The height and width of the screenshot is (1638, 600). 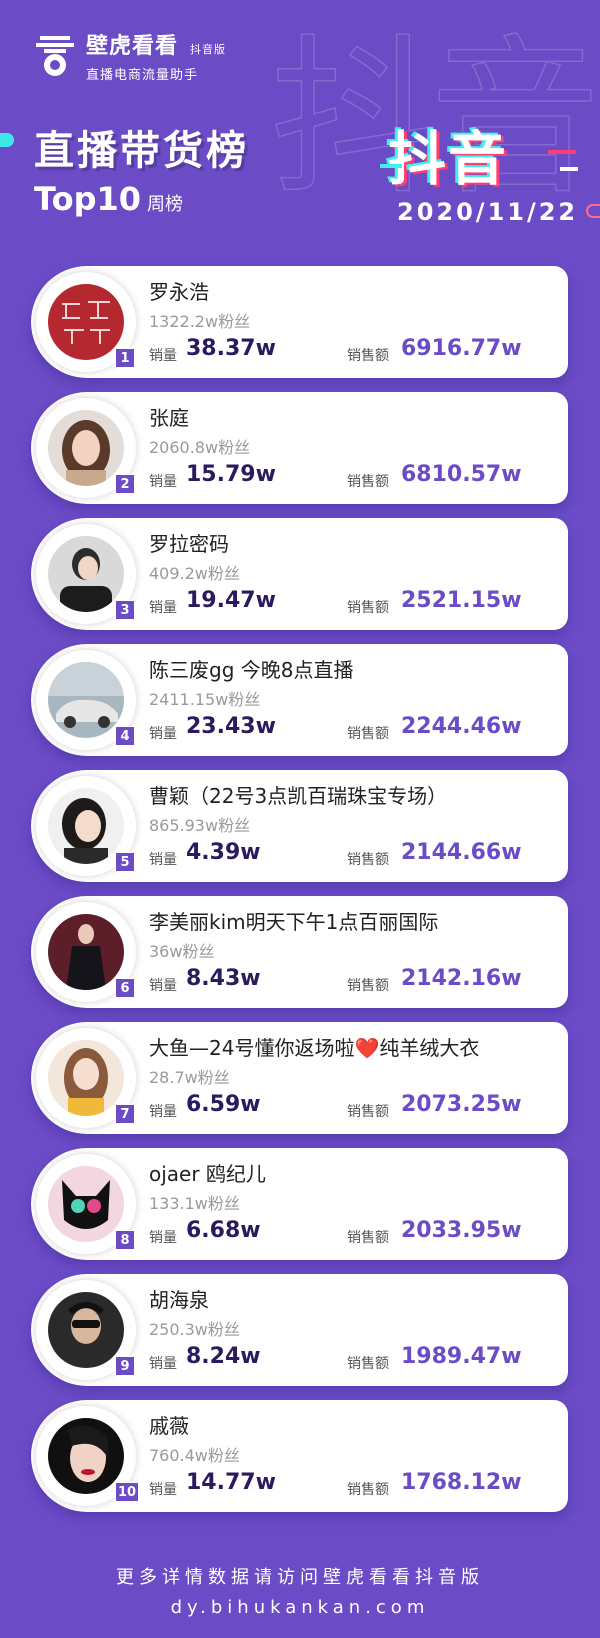 What do you see at coordinates (194, 1329) in the screenshot?
I see `fan-count: 250.3w粉丝` at bounding box center [194, 1329].